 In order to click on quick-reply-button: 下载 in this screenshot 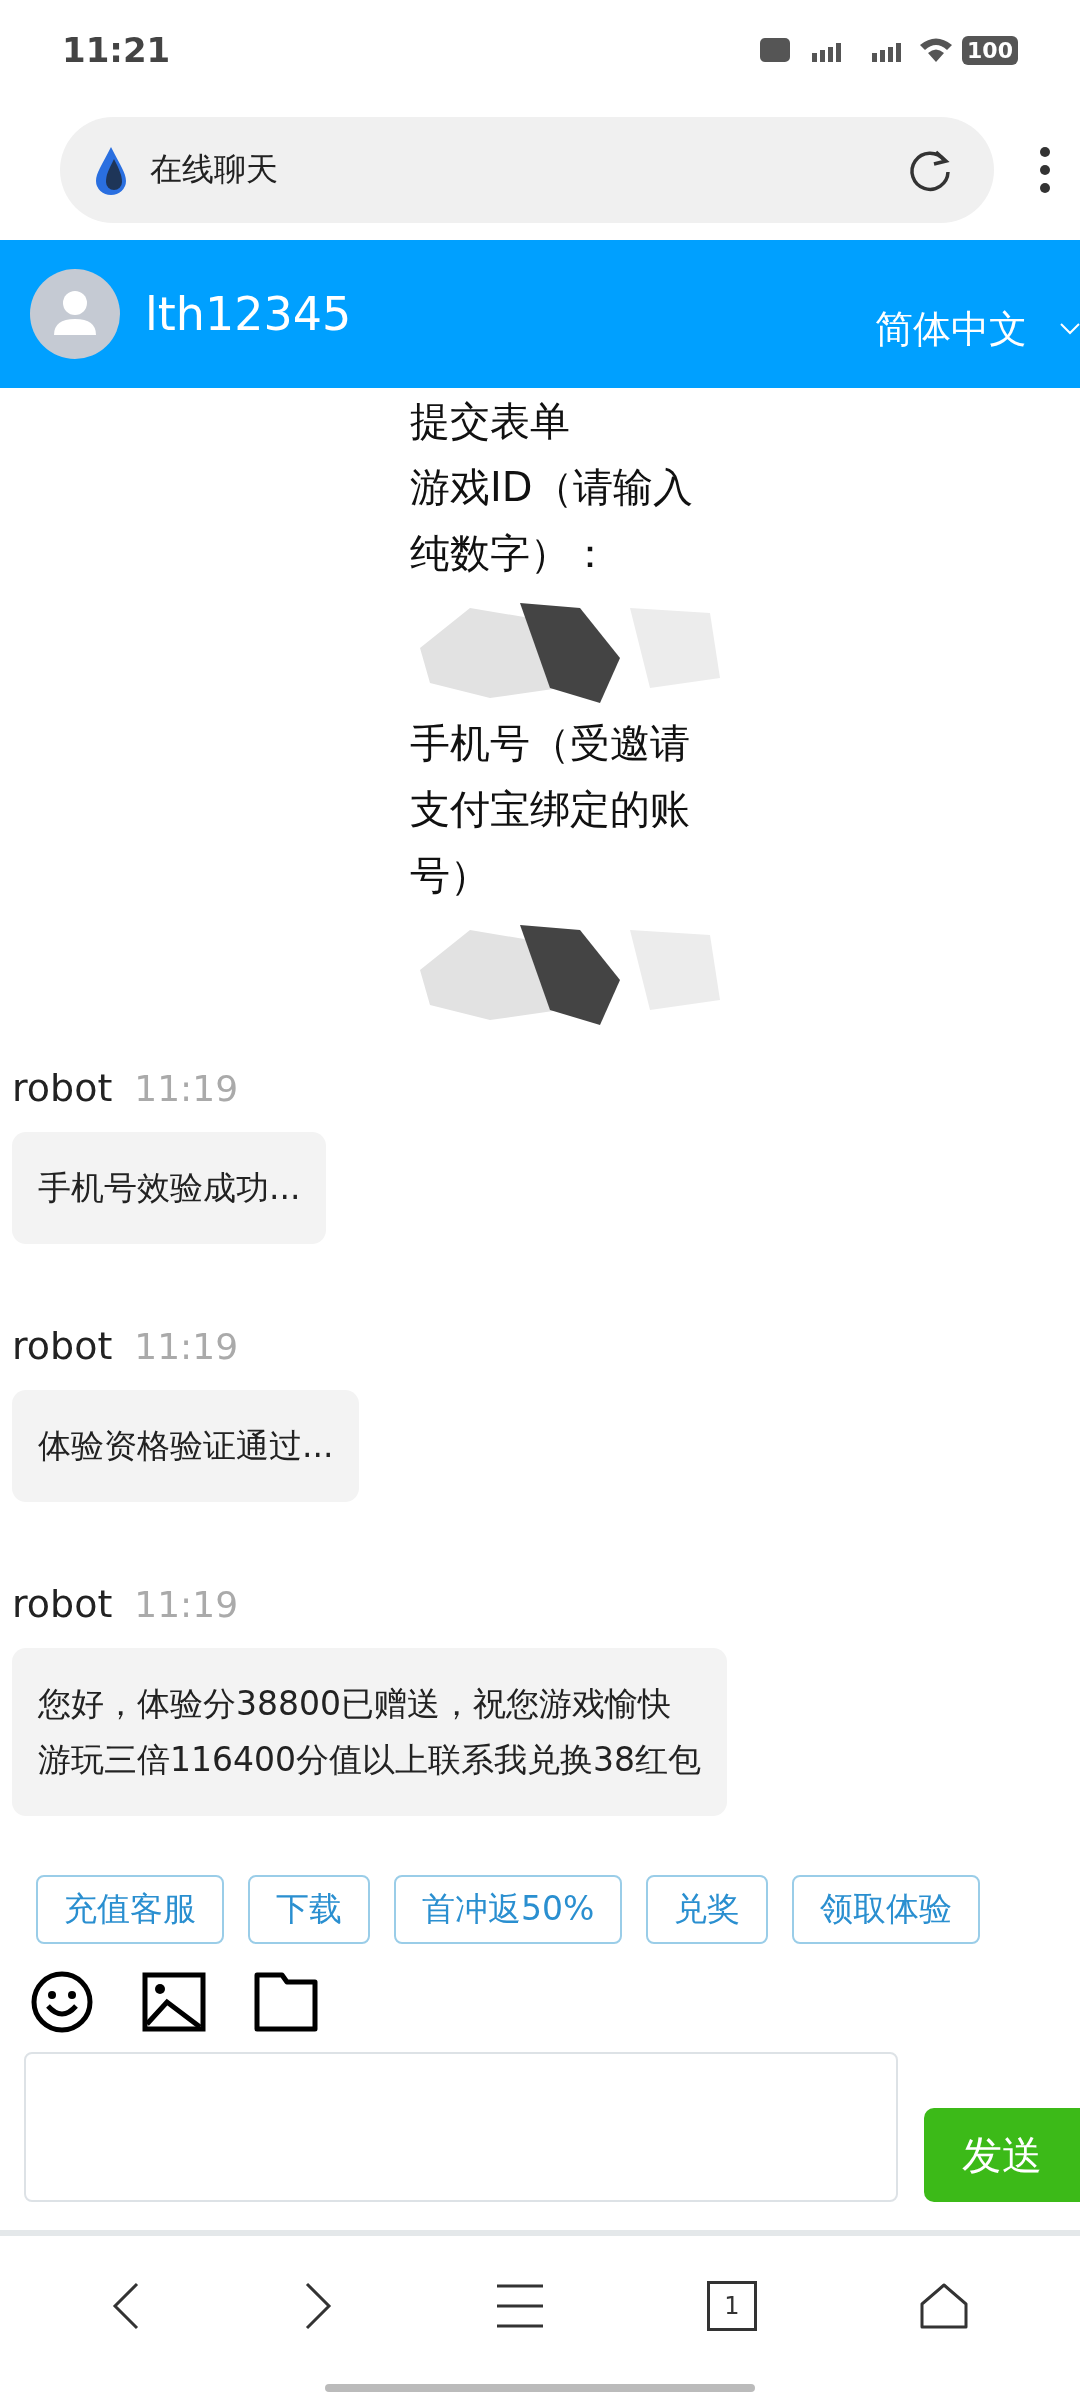, I will do `click(309, 1909)`.